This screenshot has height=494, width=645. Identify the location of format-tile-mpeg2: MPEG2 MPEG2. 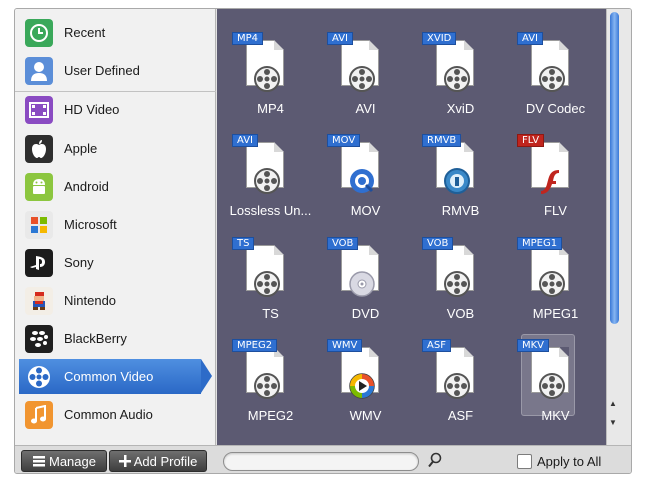
(270, 381).